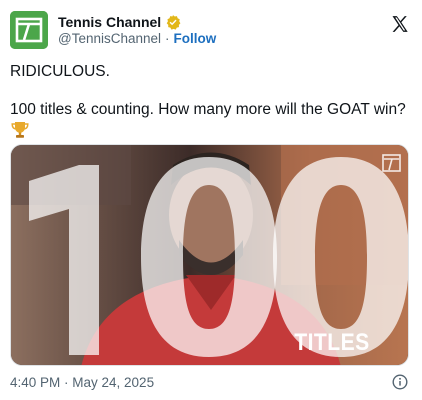 The image size is (422, 400). What do you see at coordinates (332, 342) in the screenshot?
I see `titles-caption: TITLES` at bounding box center [332, 342].